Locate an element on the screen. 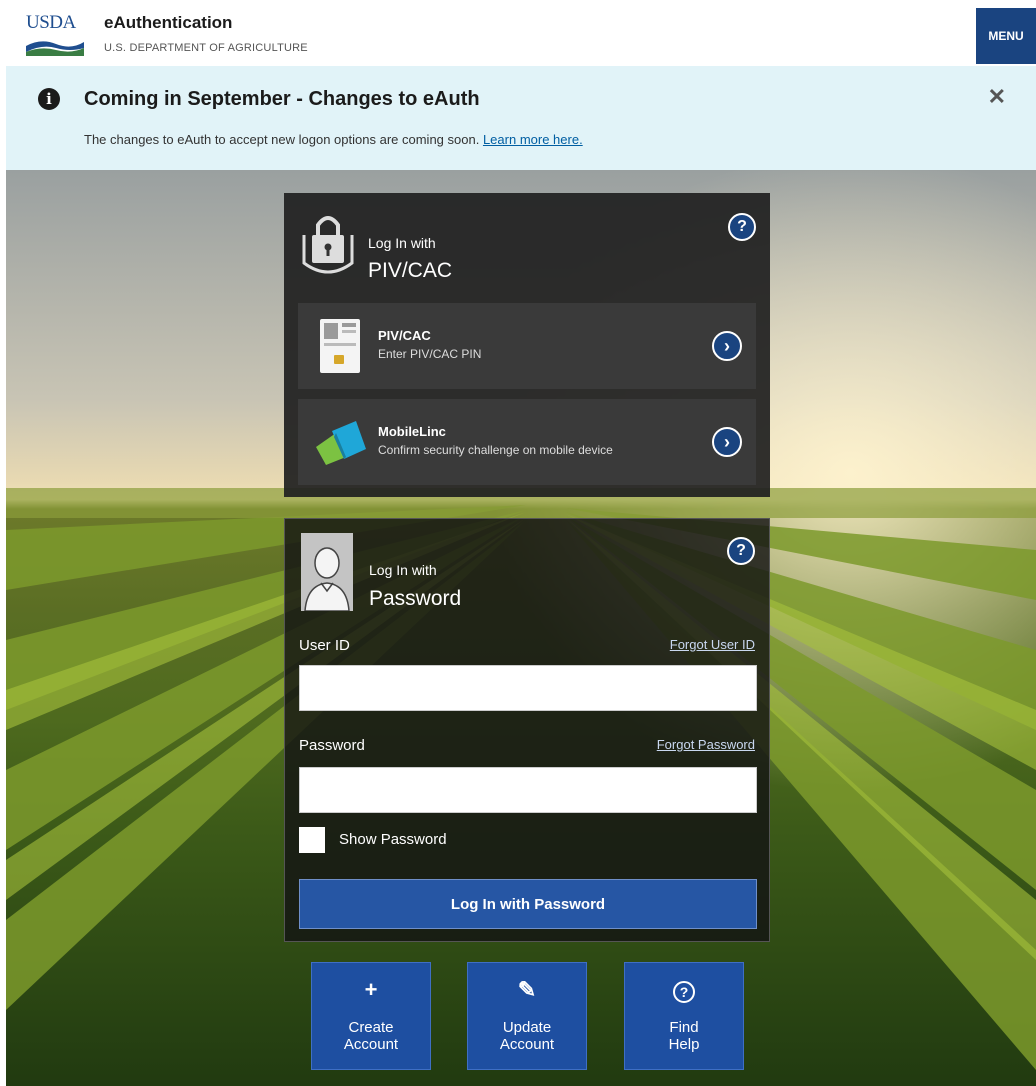  password-method-title: Password is located at coordinates (415, 598).